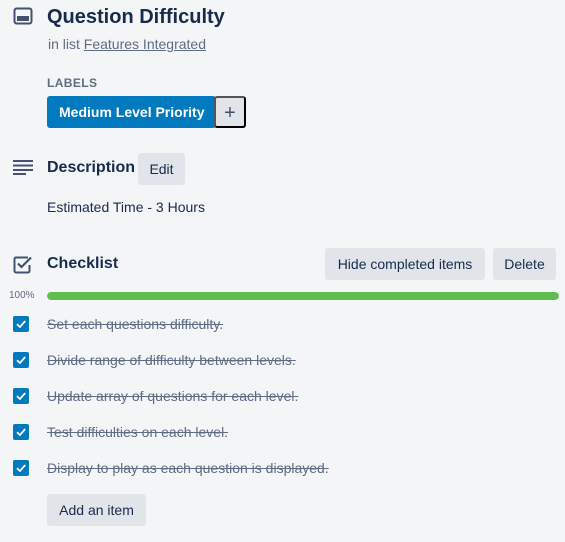 This screenshot has width=565, height=542. I want to click on card-title: Question Difficulty, so click(136, 17).